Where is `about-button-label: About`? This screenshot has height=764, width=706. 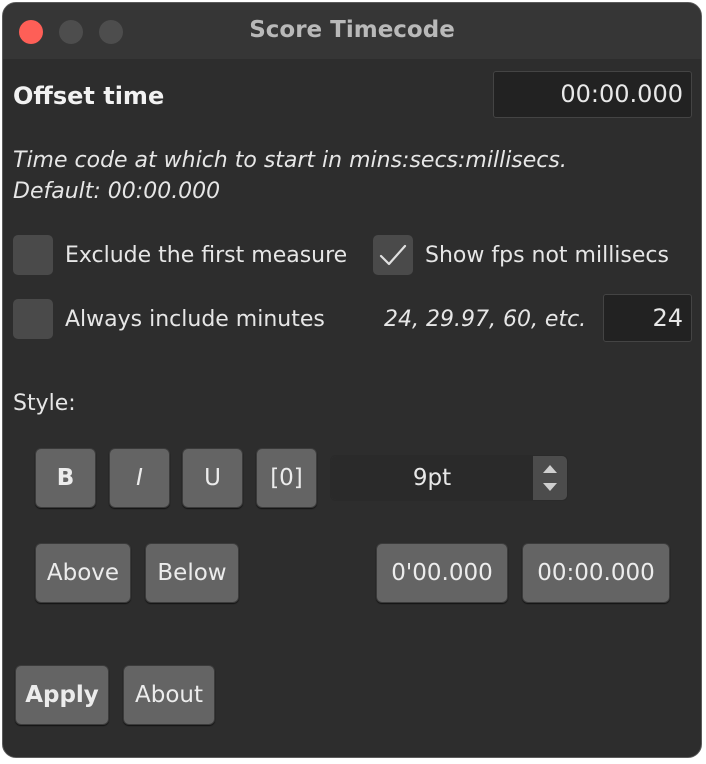 about-button-label: About is located at coordinates (168, 695).